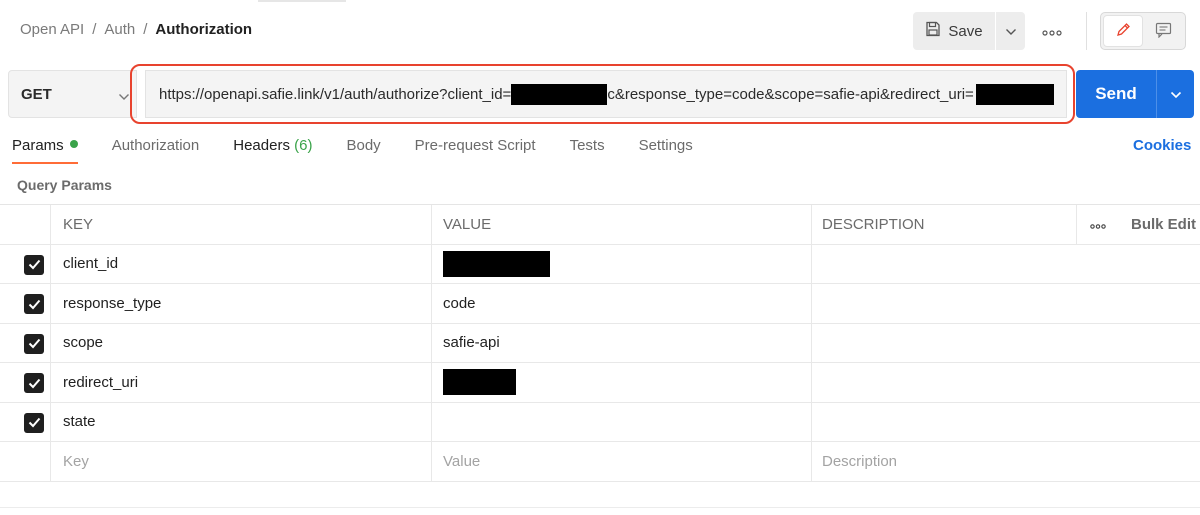 Image resolution: width=1200 pixels, height=515 pixels. I want to click on tab-pre-request-script-label: Pre-request Script, so click(475, 145).